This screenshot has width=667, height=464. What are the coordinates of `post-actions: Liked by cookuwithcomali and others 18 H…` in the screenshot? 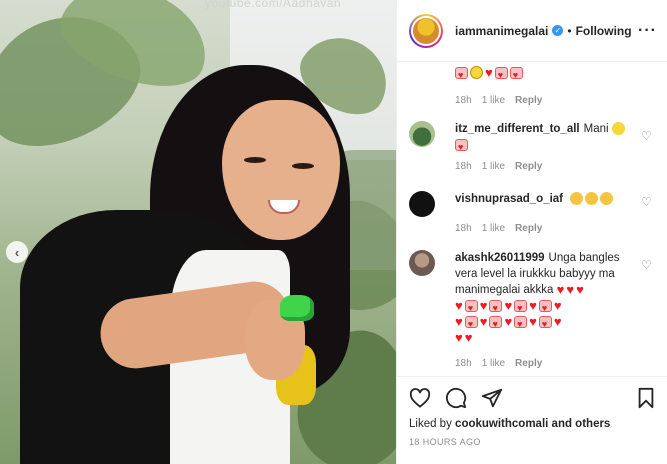 It's located at (532, 420).